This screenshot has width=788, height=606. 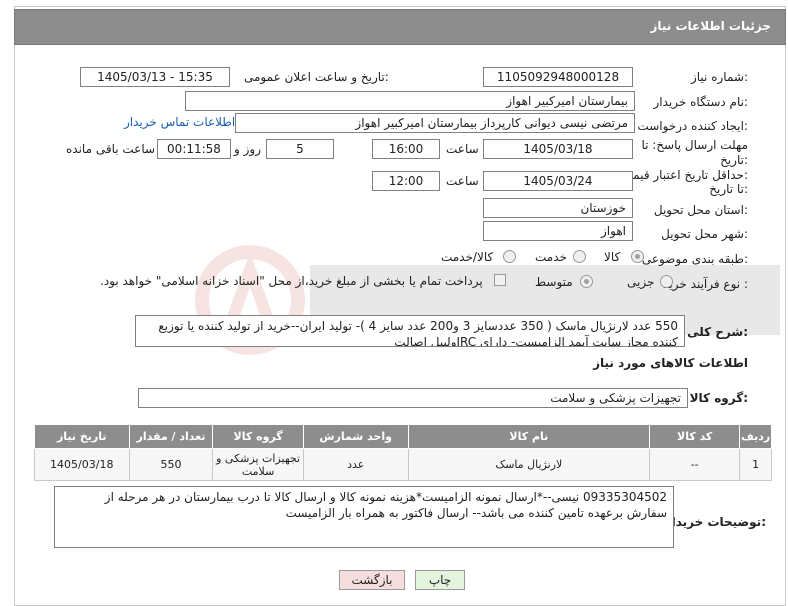 What do you see at coordinates (684, 175) in the screenshot?
I see `price-validity-label: حداقل تاریخ اعتبار قیمت:` at bounding box center [684, 175].